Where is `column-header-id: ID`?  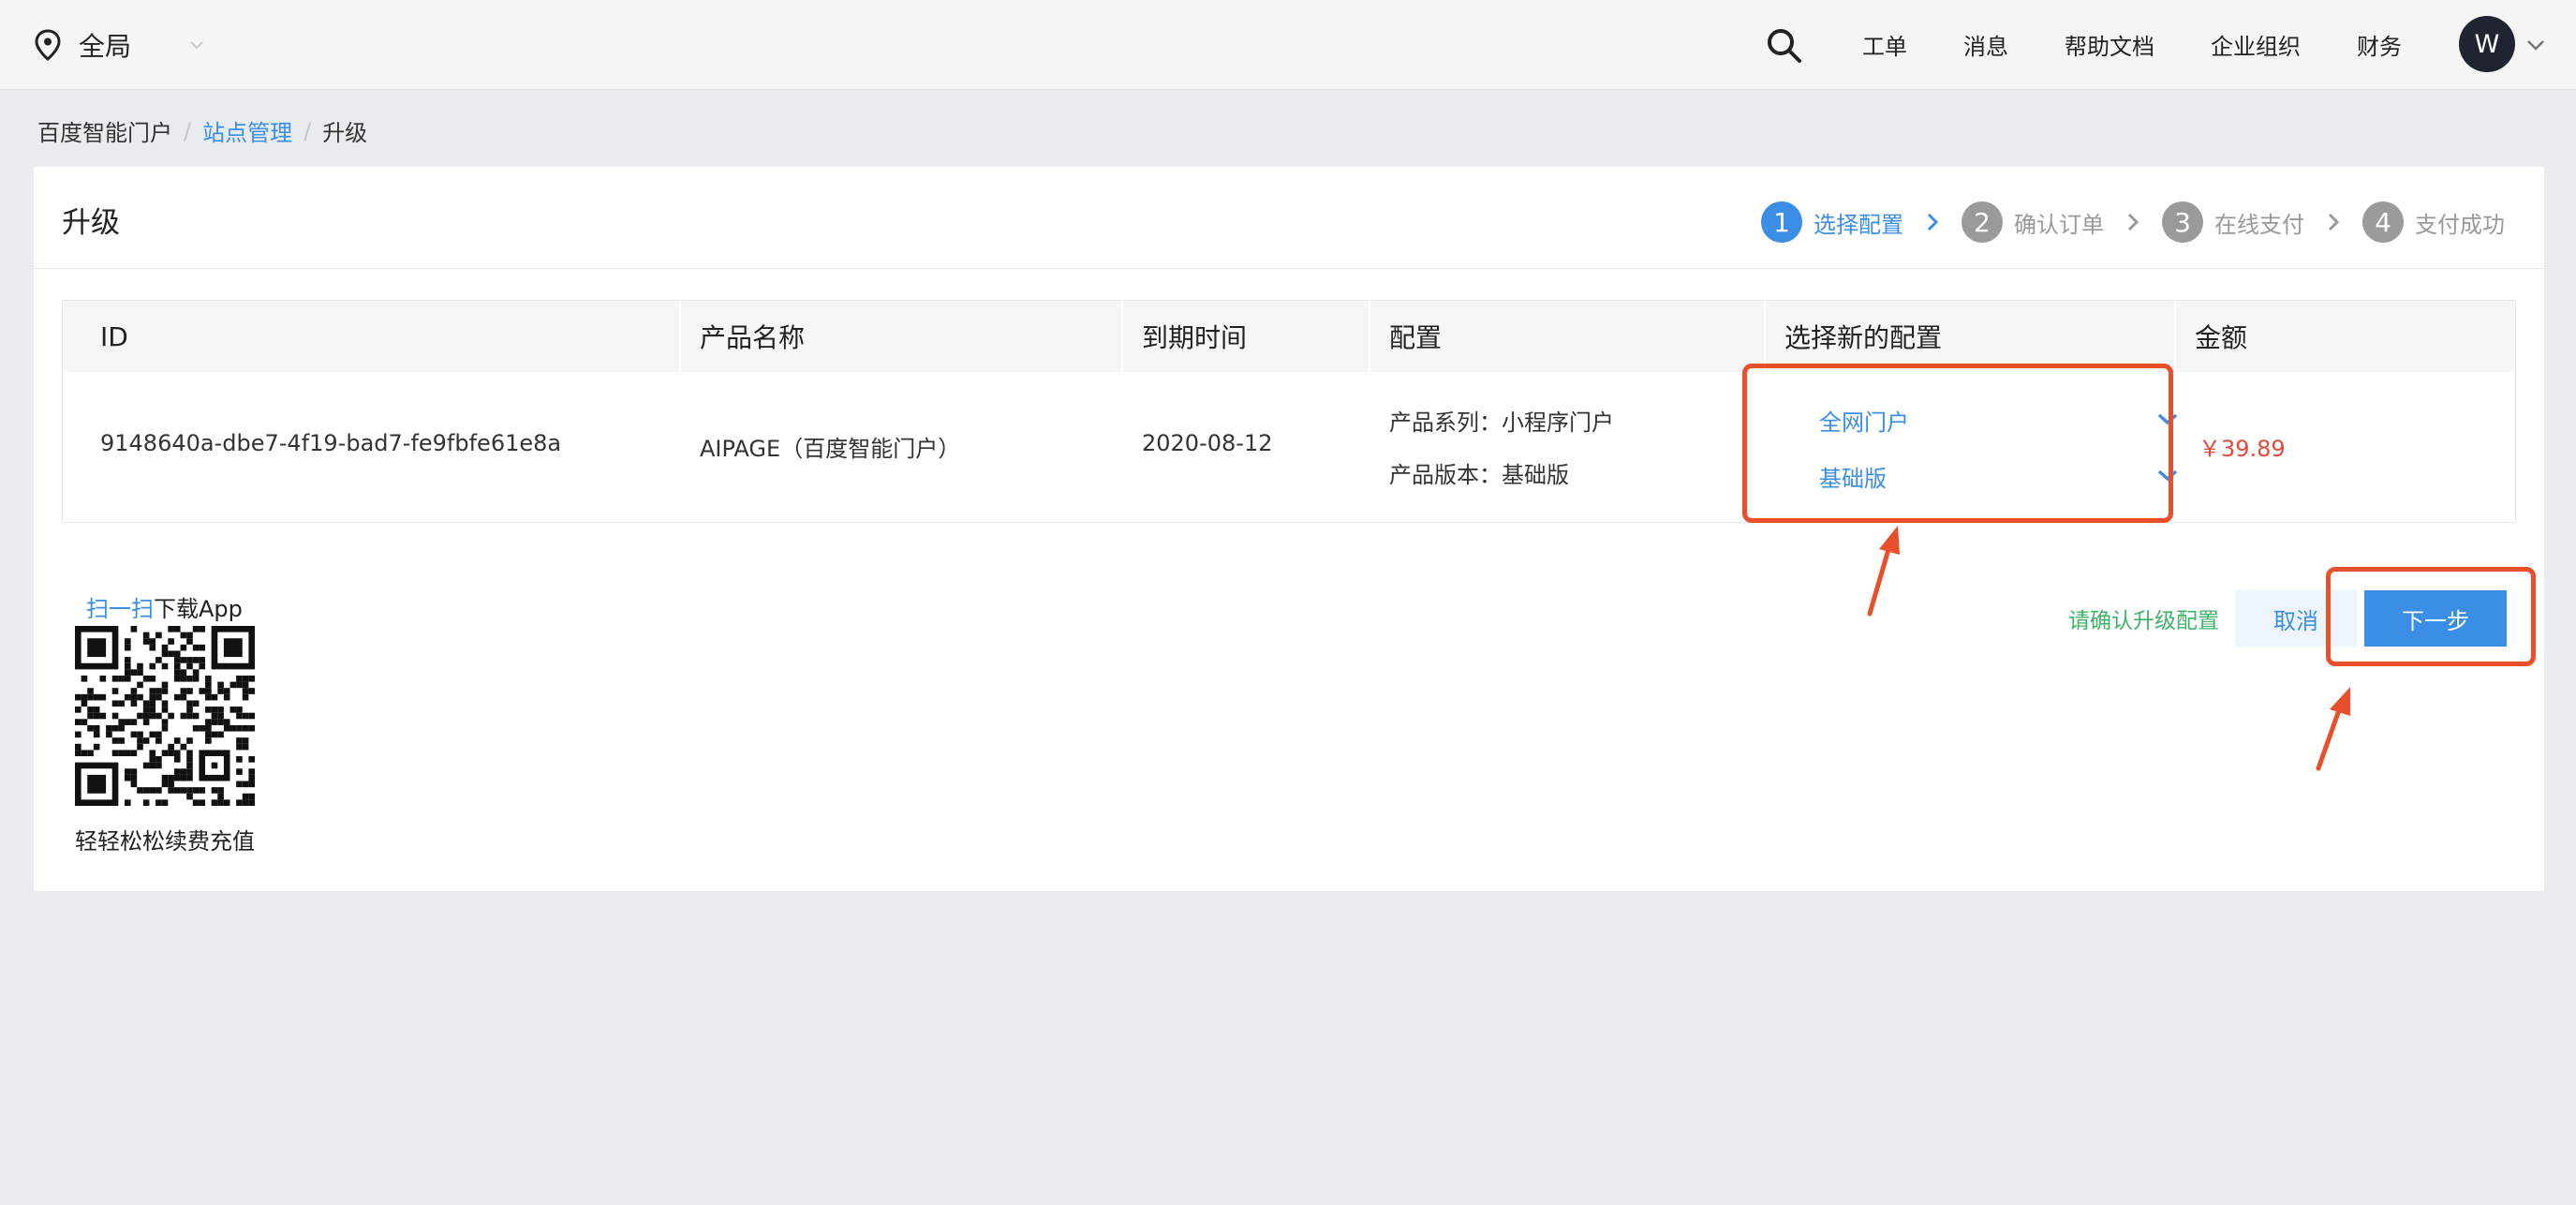 column-header-id: ID is located at coordinates (114, 336).